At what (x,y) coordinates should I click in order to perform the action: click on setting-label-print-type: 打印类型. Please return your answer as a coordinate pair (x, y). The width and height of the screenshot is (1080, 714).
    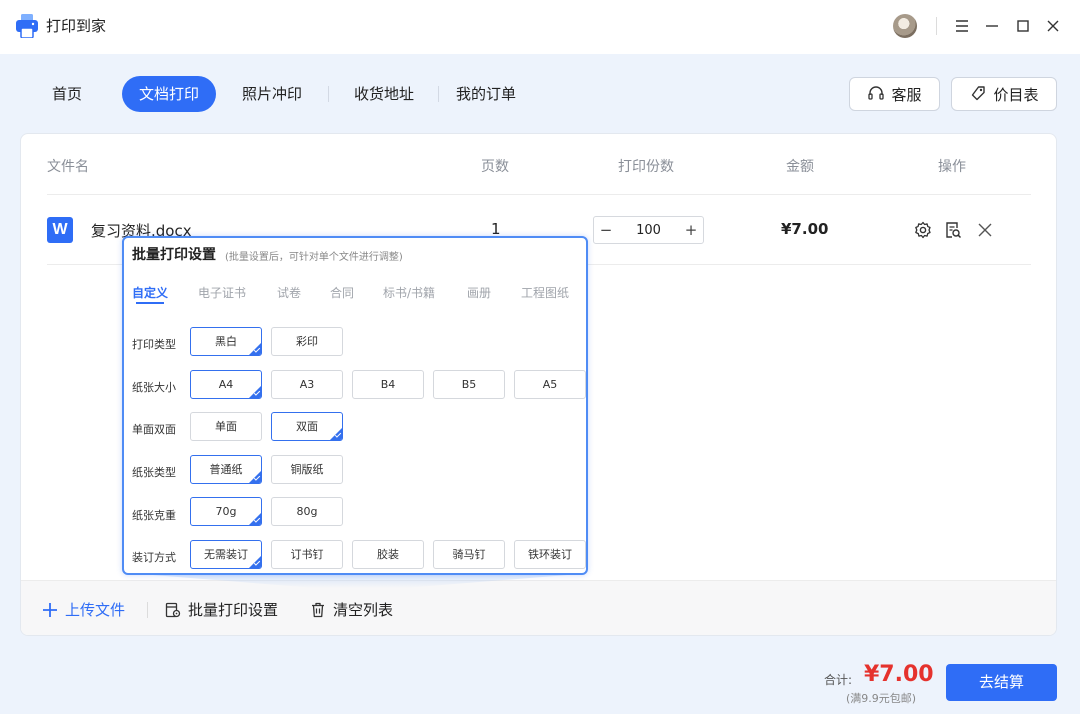
    Looking at the image, I should click on (154, 344).